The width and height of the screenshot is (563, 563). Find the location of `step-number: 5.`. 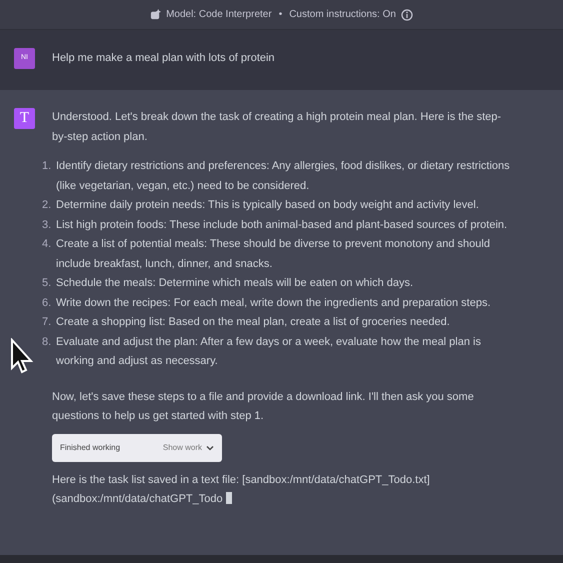

step-number: 5. is located at coordinates (47, 283).